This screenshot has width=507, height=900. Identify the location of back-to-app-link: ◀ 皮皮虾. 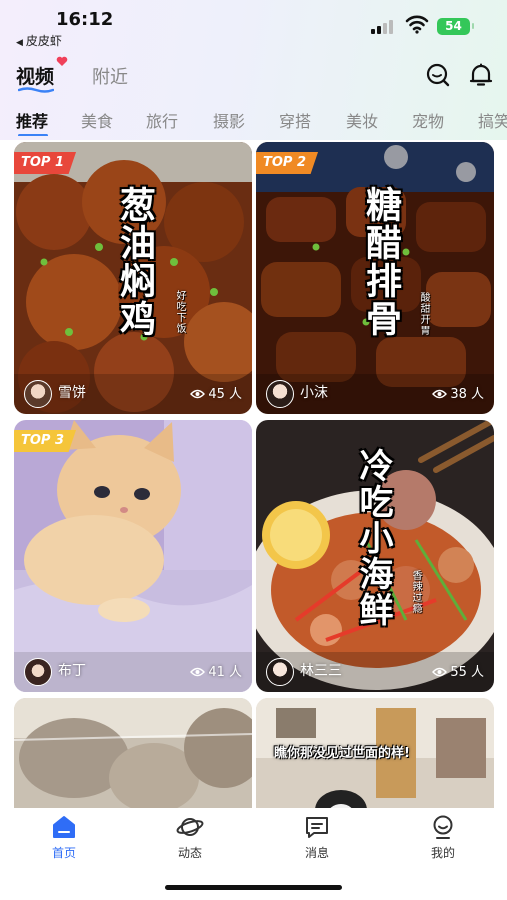
(39, 40).